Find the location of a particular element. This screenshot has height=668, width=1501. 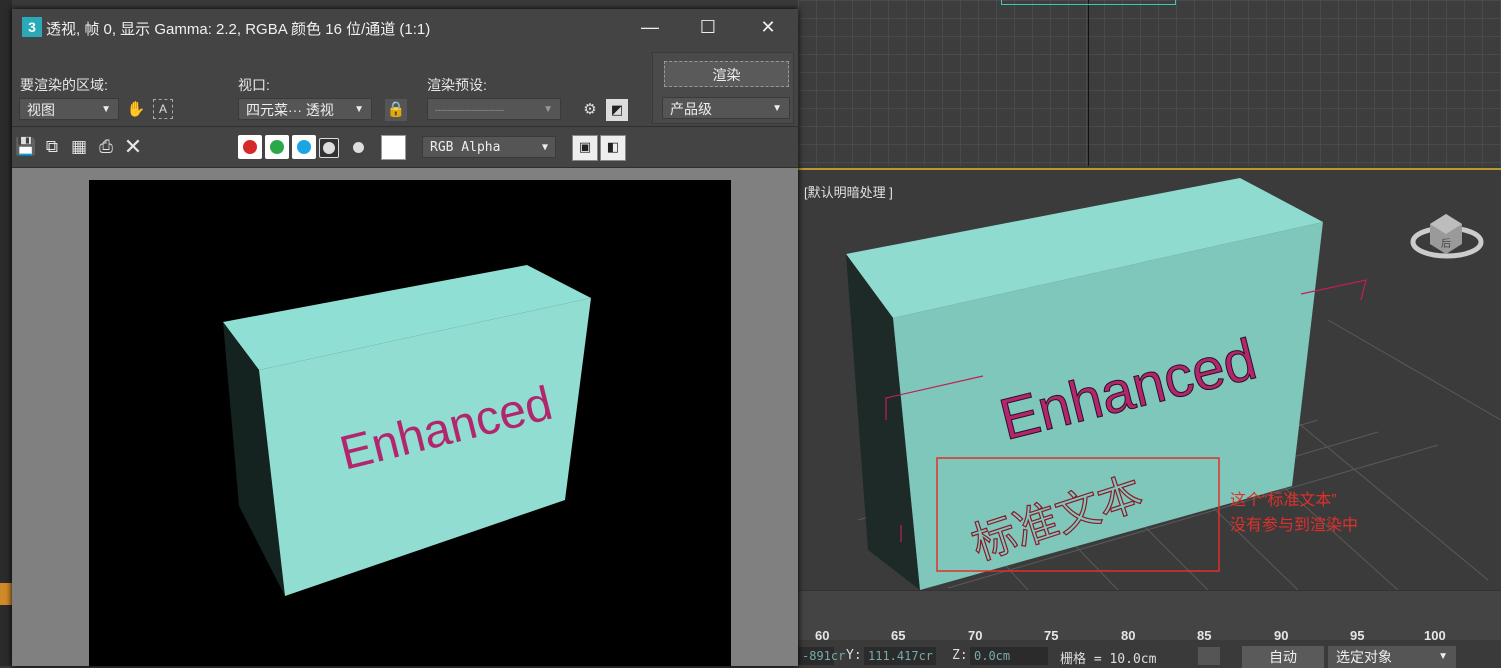

background-app-edge is located at coordinates (6, 333).